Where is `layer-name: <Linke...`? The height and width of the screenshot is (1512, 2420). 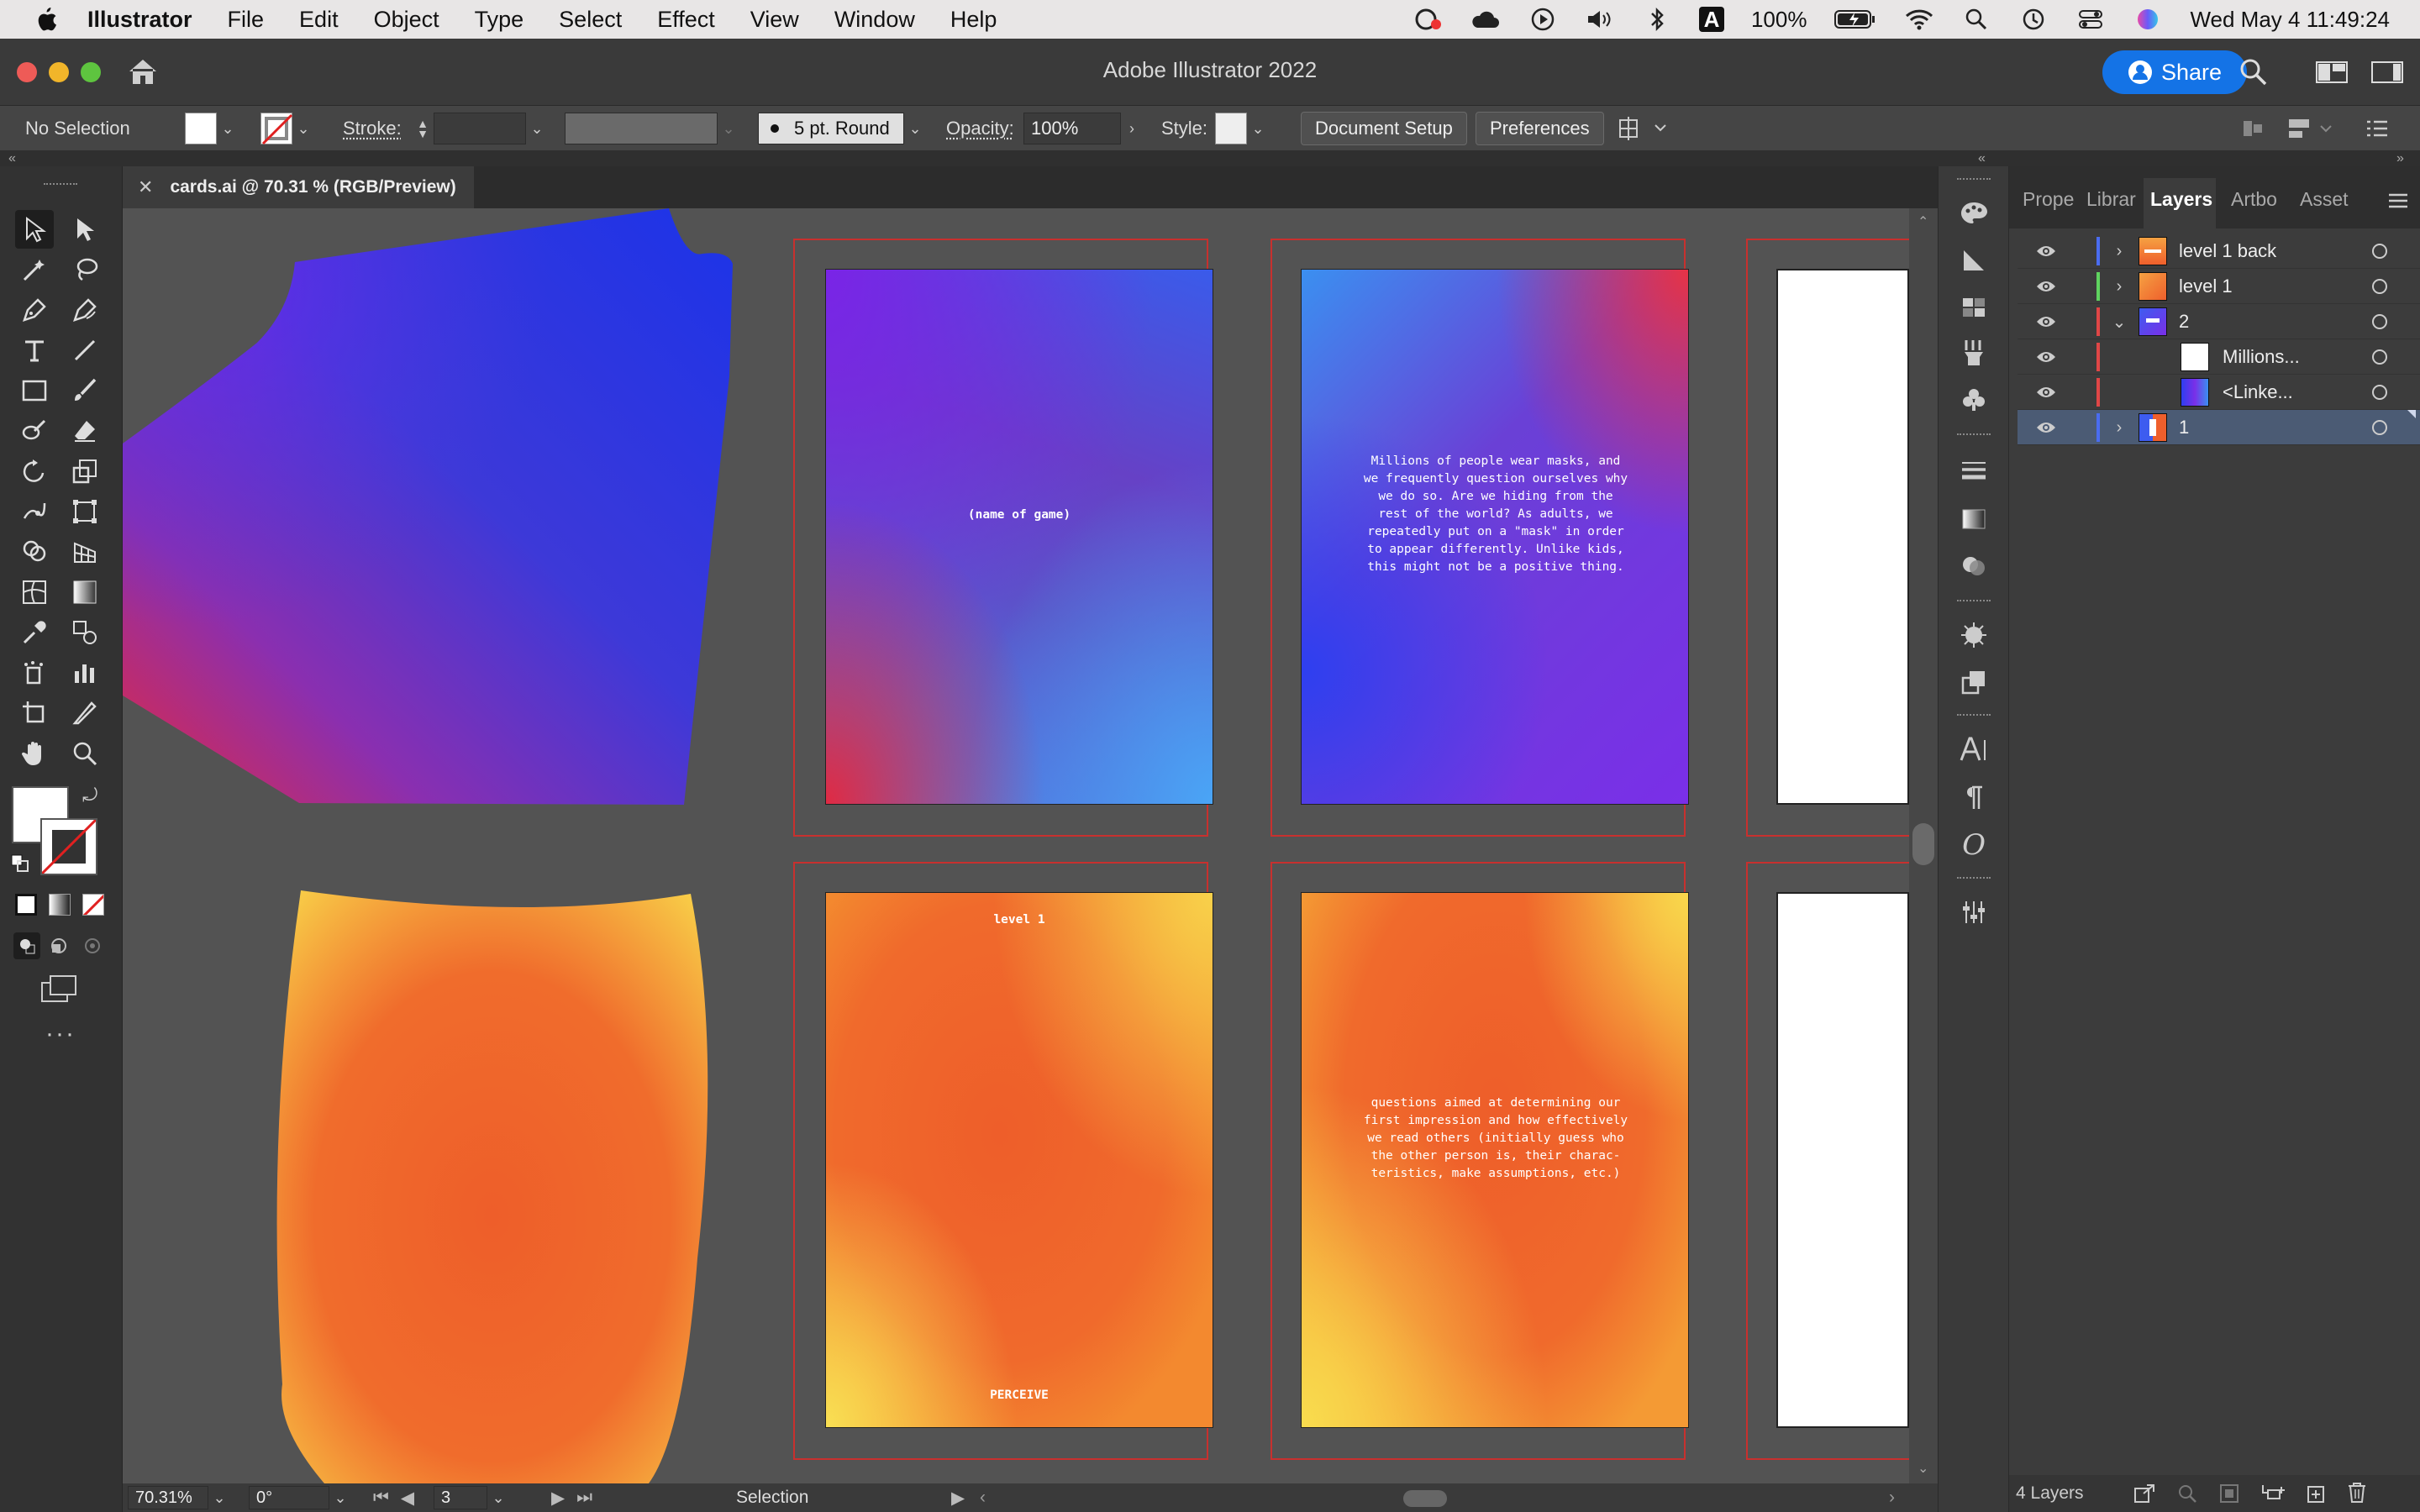 layer-name: <Linke... is located at coordinates (2258, 392).